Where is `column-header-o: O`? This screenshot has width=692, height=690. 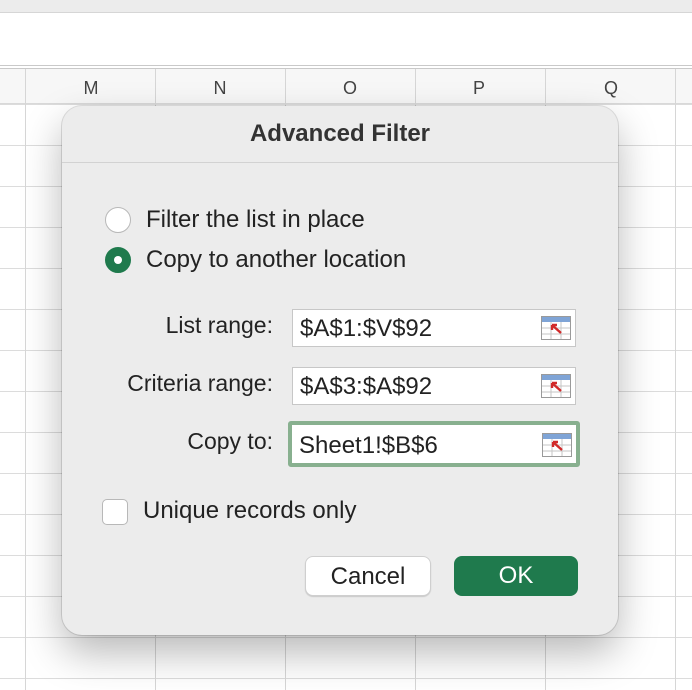
column-header-o: O is located at coordinates (350, 88).